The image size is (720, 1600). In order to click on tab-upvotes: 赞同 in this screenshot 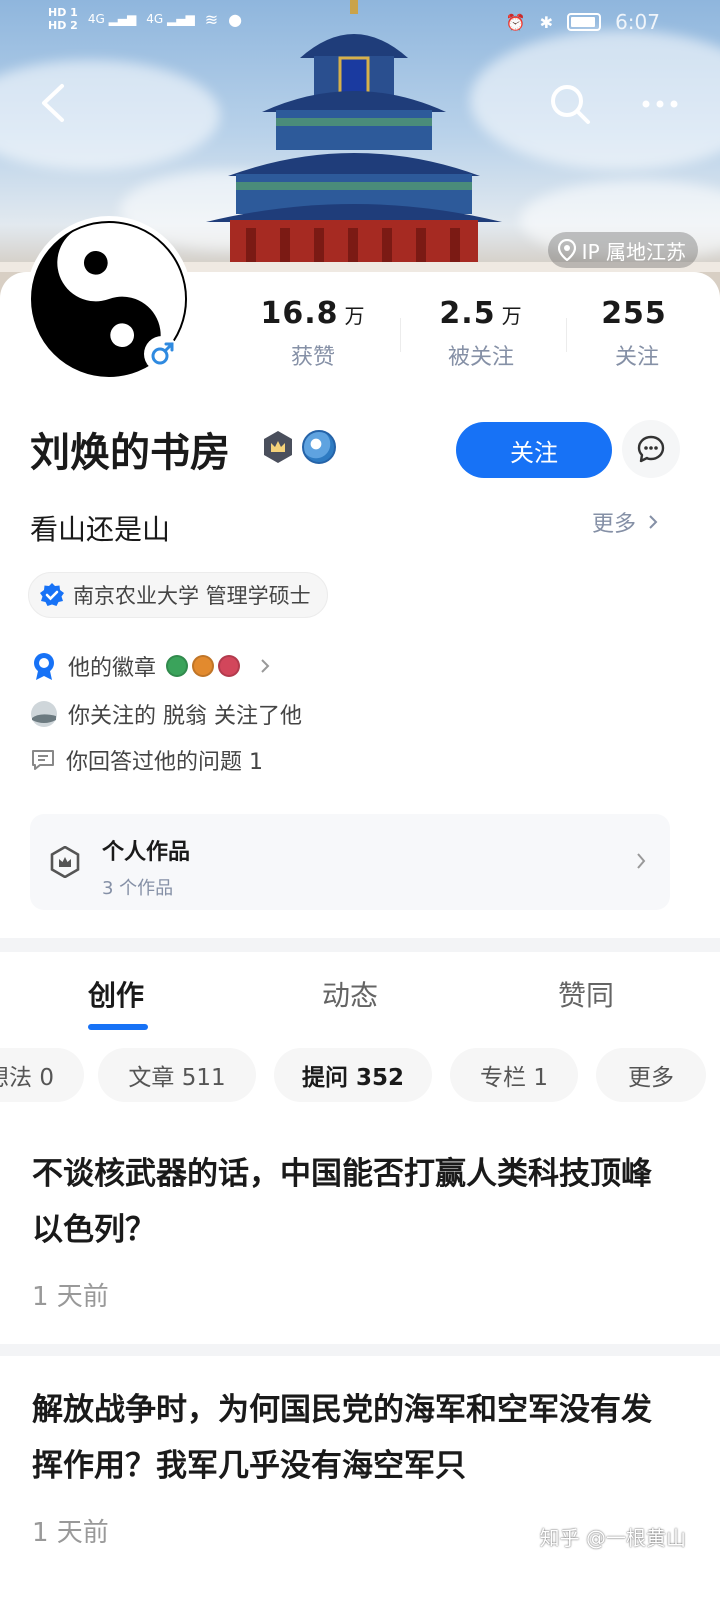, I will do `click(586, 994)`.